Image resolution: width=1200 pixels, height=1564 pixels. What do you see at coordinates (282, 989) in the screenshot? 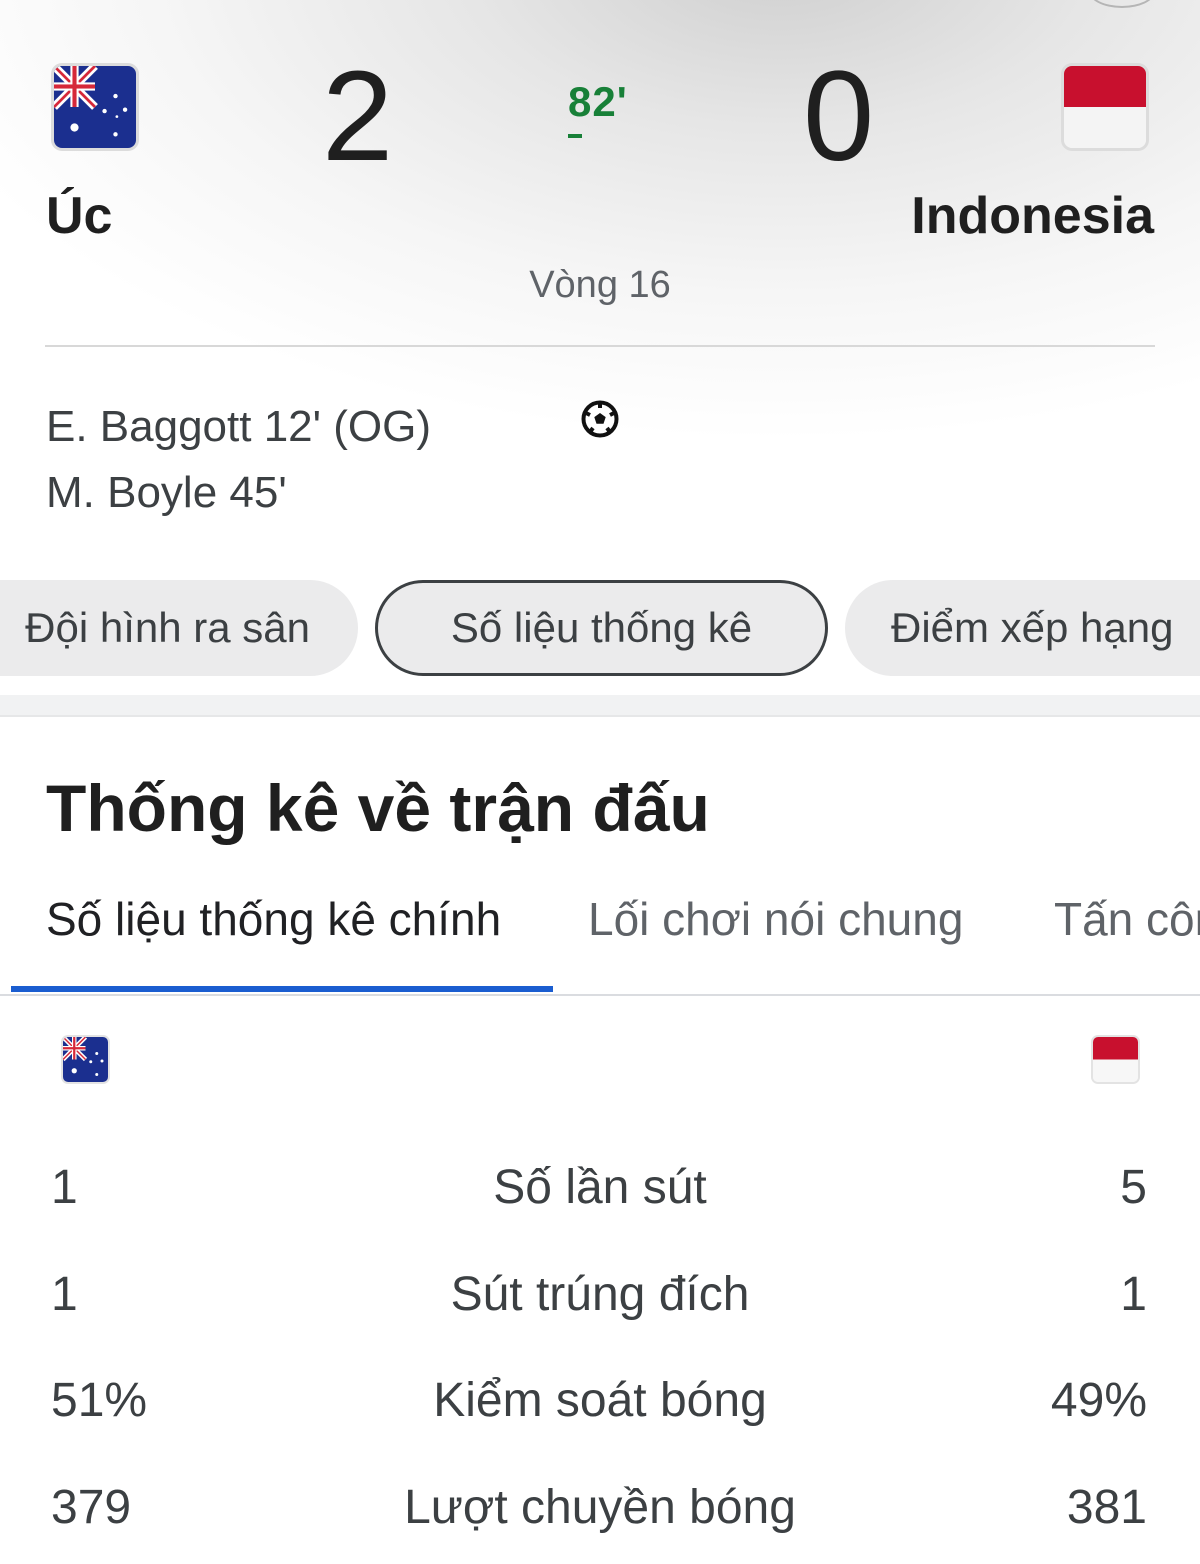
I see `active-tab-indicator` at bounding box center [282, 989].